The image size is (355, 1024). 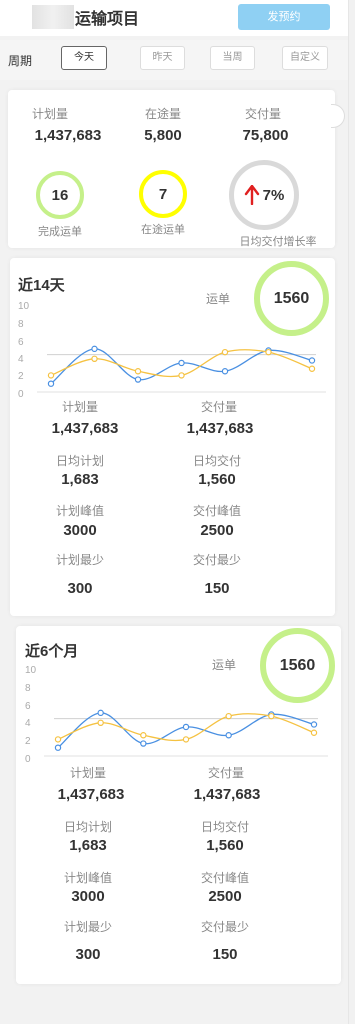 I want to click on stat-value-delivered: 75,800, so click(x=265, y=135).